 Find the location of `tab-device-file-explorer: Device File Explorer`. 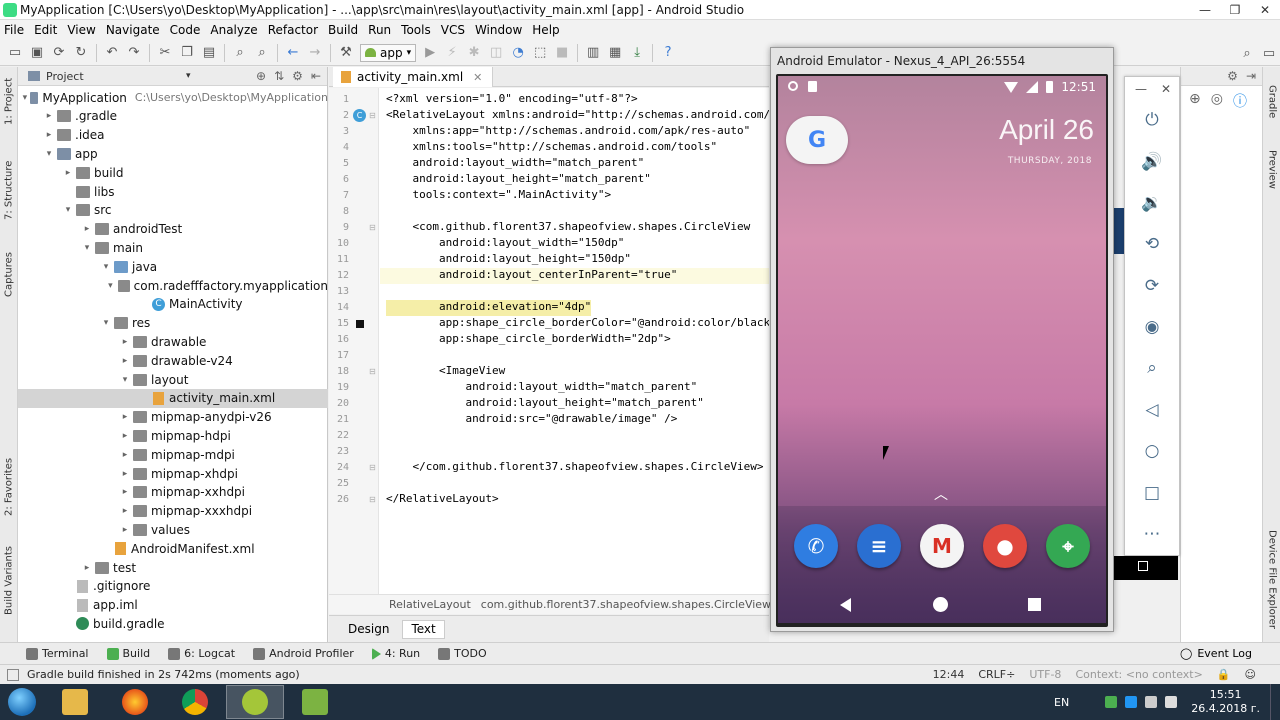

tab-device-file-explorer: Device File Explorer is located at coordinates (1271, 579).